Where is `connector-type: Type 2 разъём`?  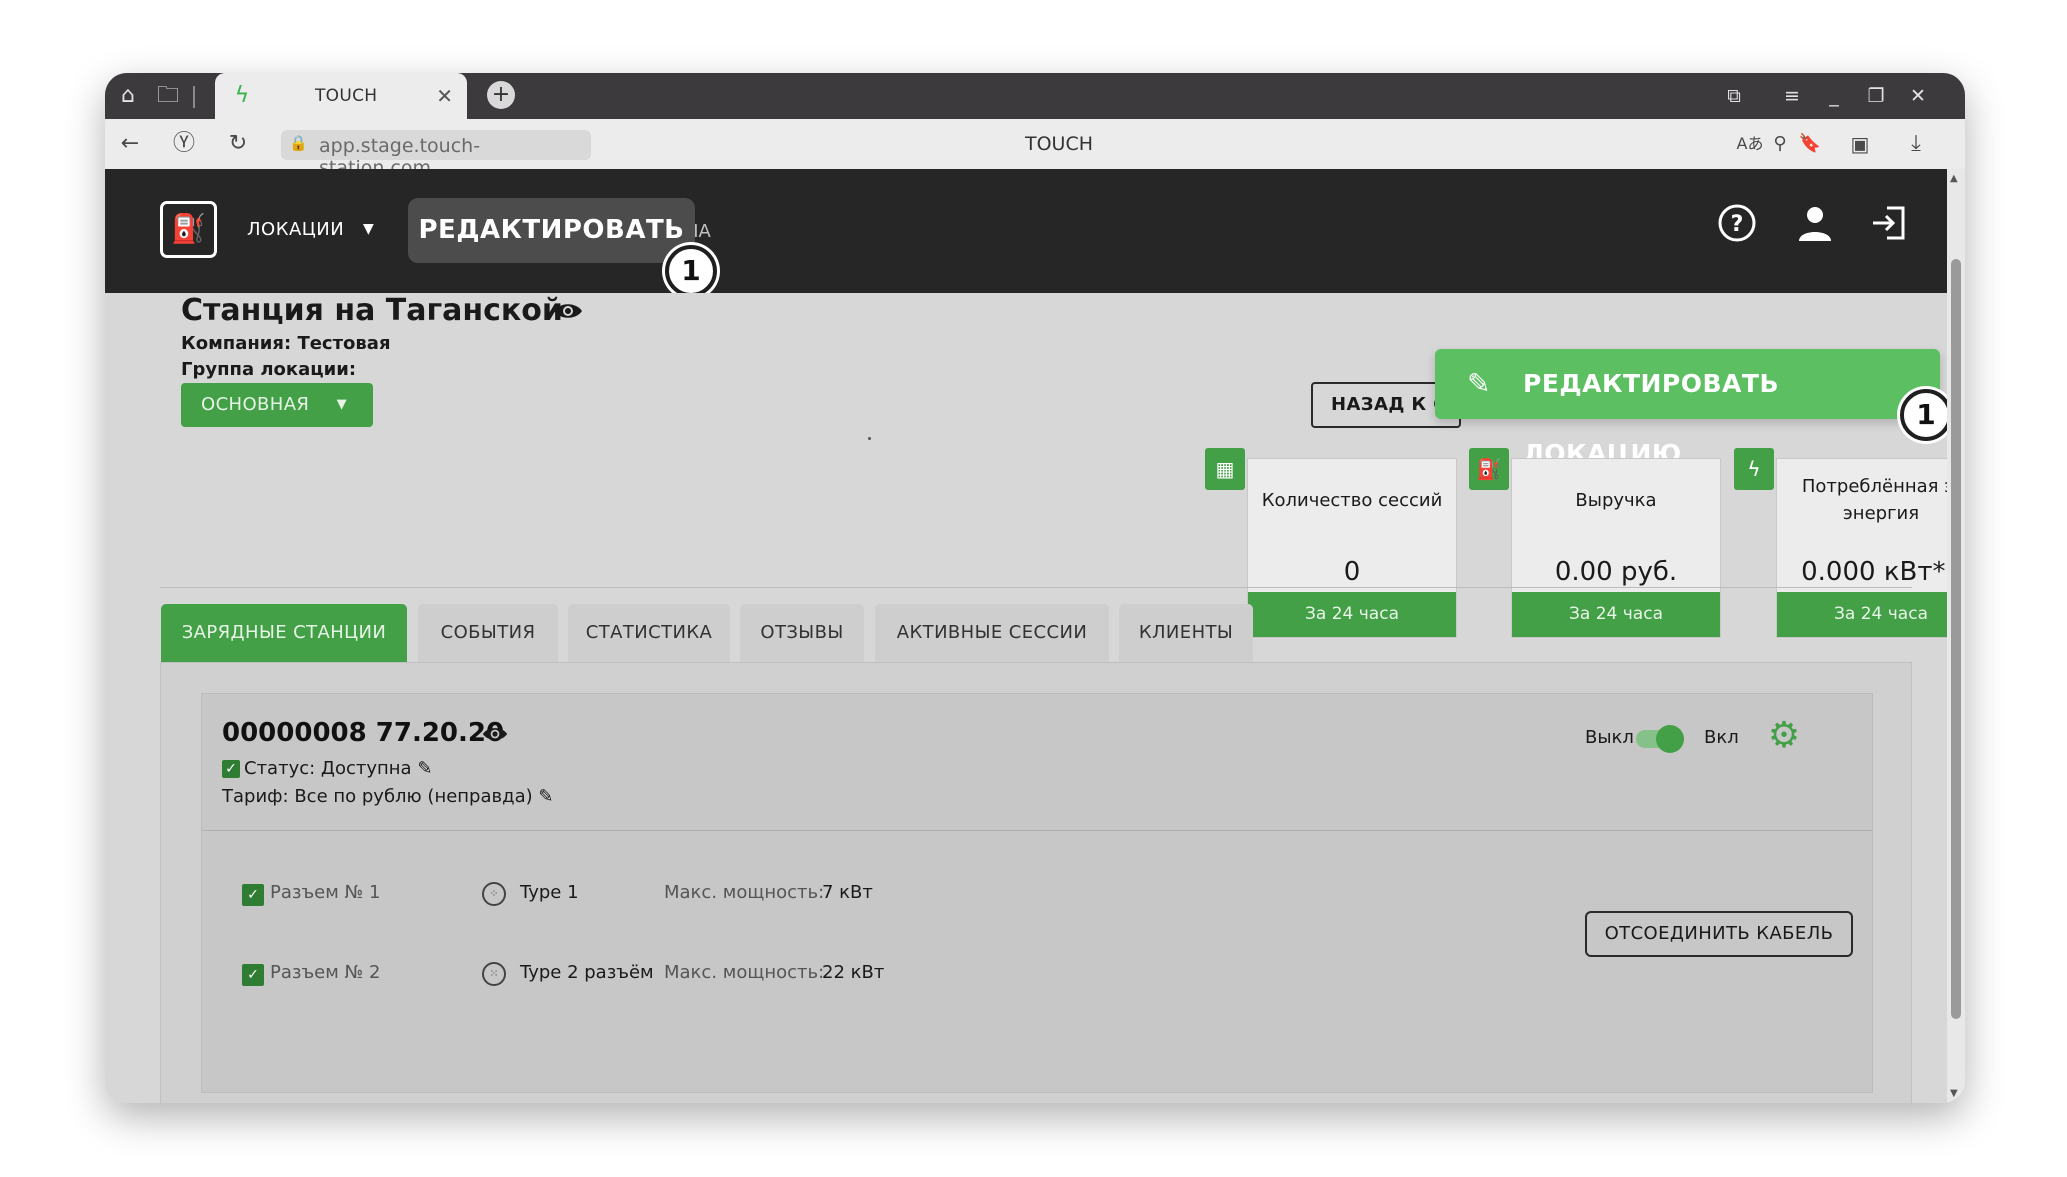 connector-type: Type 2 разъём is located at coordinates (587, 972).